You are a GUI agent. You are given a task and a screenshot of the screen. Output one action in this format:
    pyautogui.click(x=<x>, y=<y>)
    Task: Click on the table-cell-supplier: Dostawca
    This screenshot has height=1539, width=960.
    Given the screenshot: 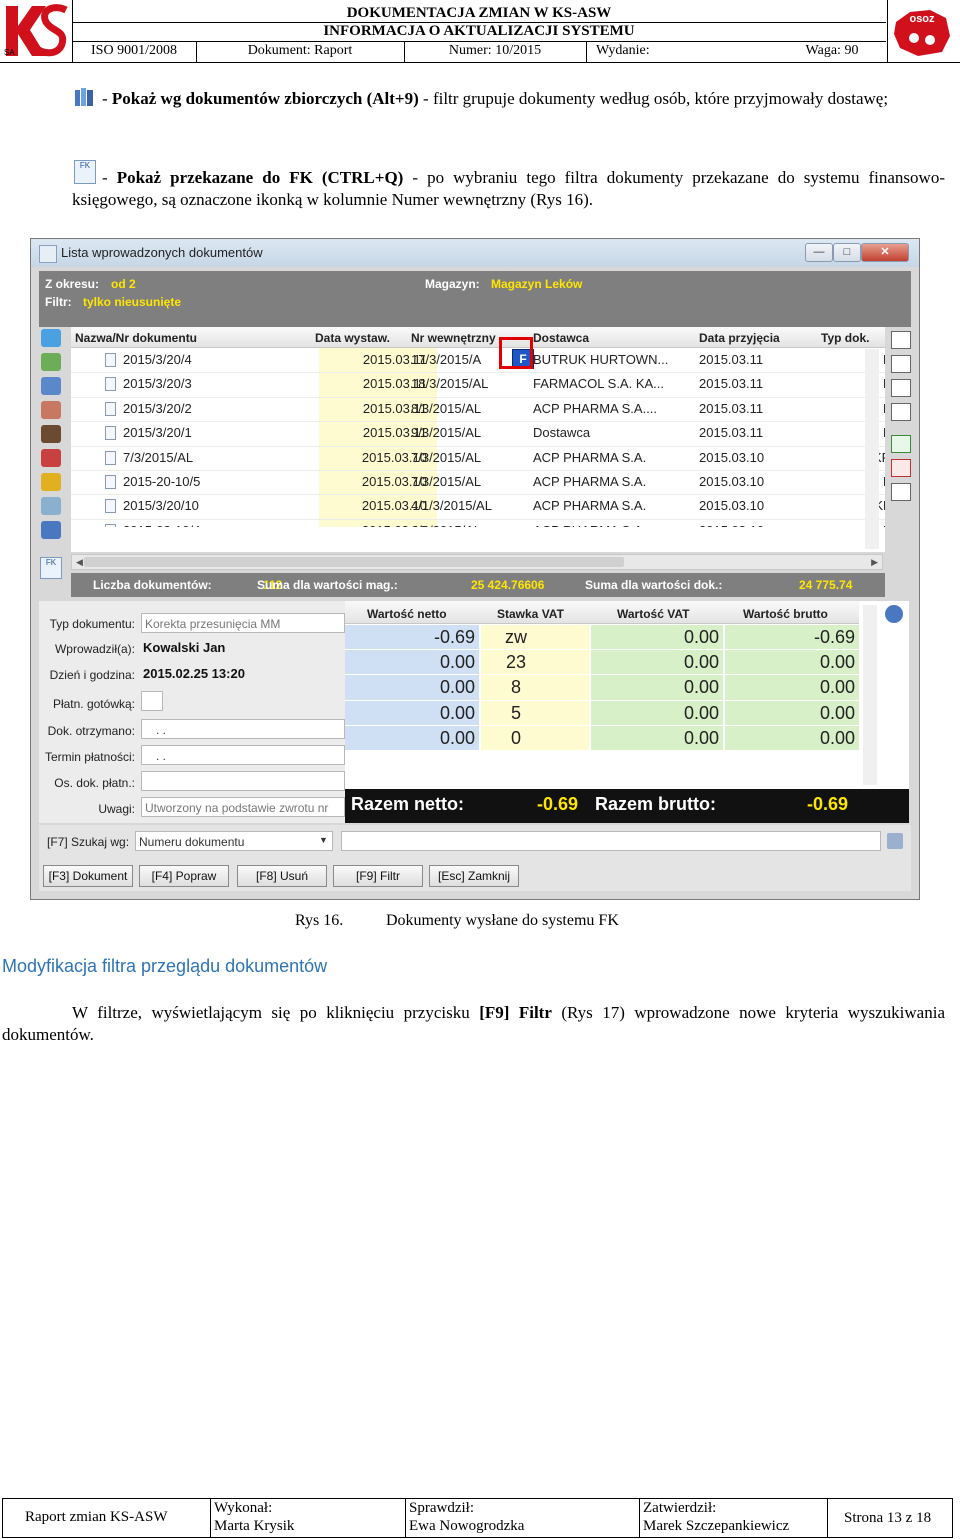 What is the action you would take?
    pyautogui.click(x=613, y=432)
    